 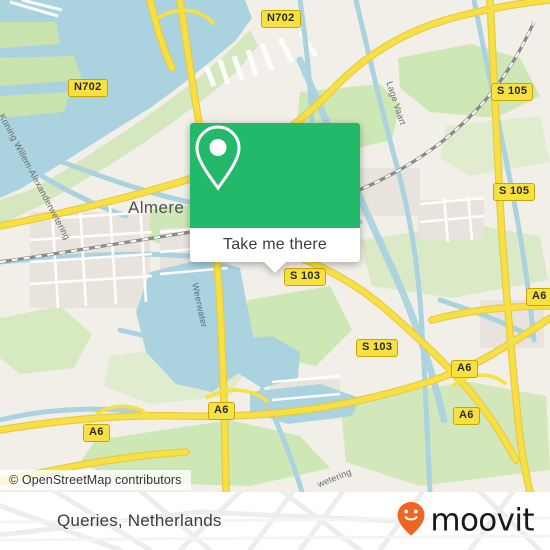 What do you see at coordinates (275, 521) in the screenshot?
I see `bottom-bar: Queries, Netherlands moovit` at bounding box center [275, 521].